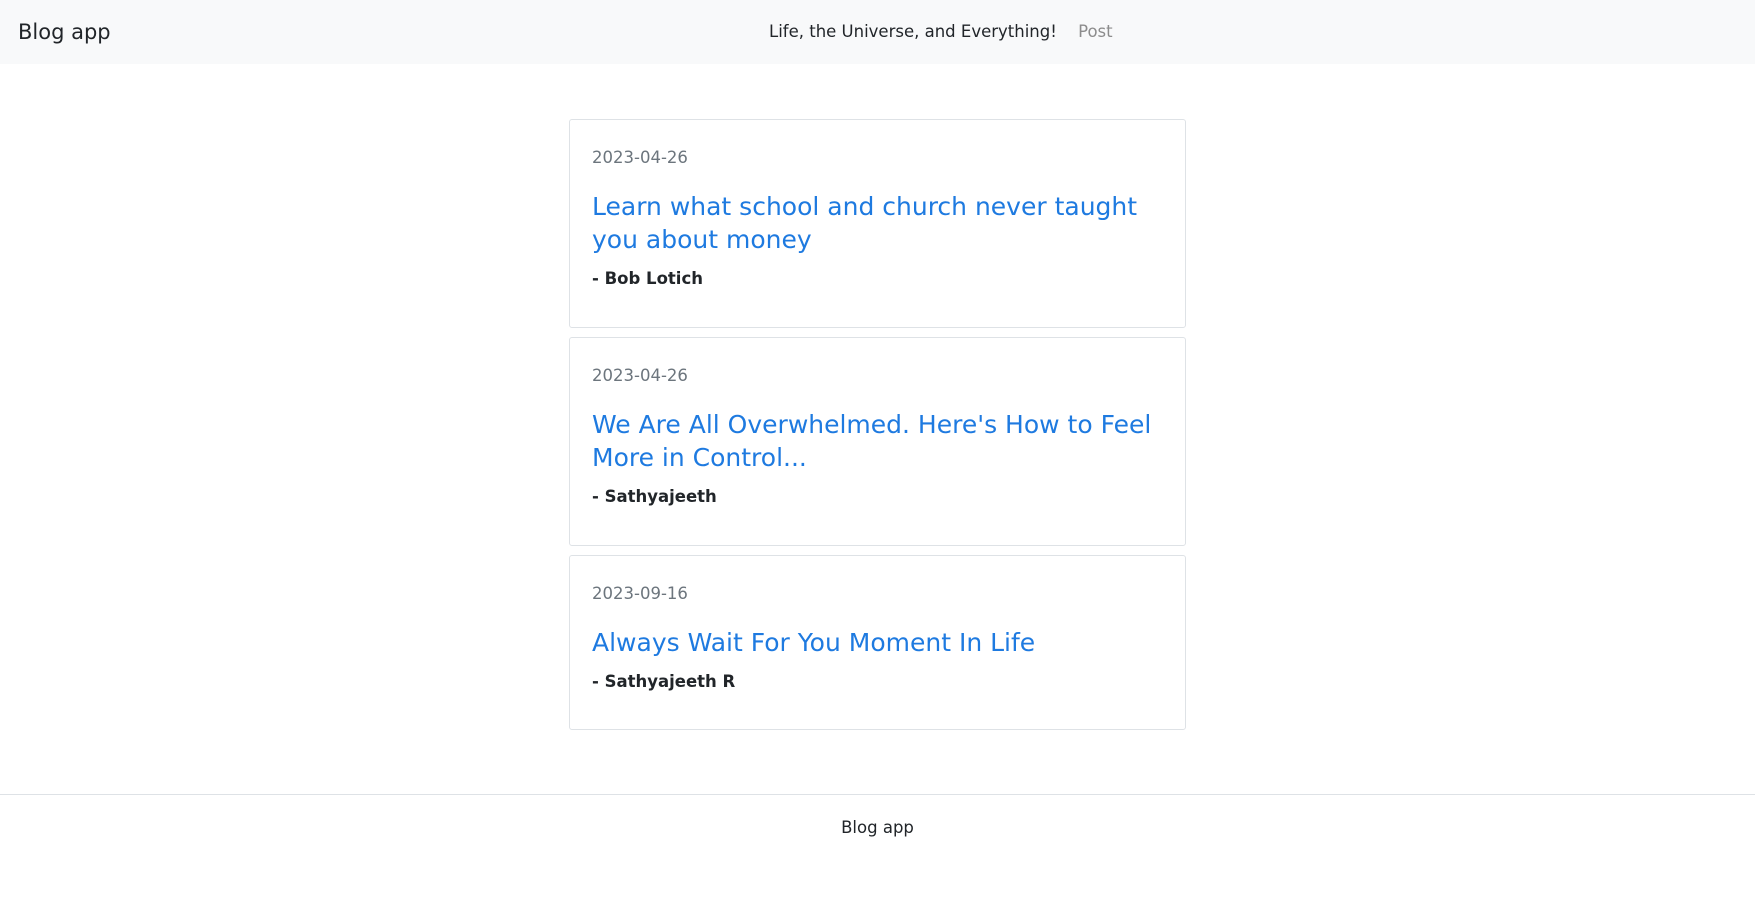  Describe the element at coordinates (654, 496) in the screenshot. I see `post-author: - Sathyajeeth` at that location.